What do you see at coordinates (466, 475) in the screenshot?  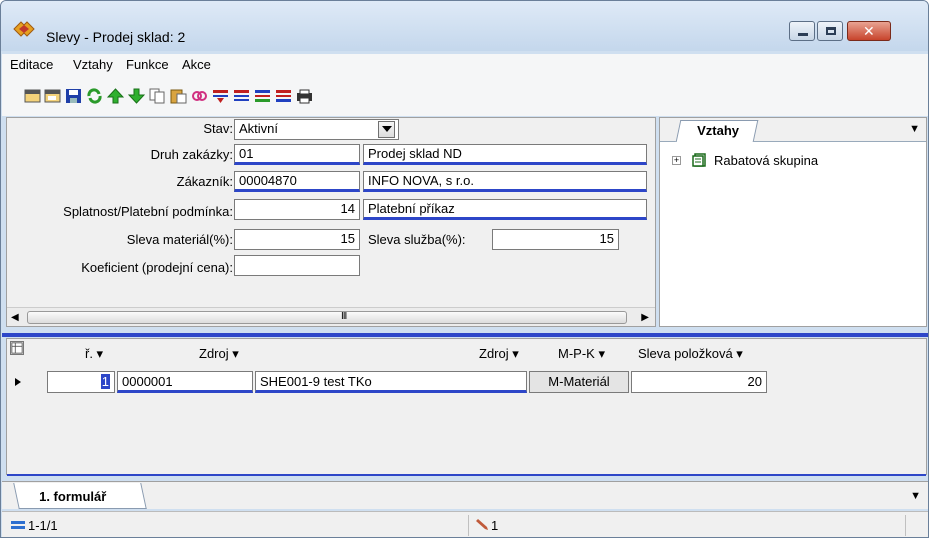 I see `grid-divider` at bounding box center [466, 475].